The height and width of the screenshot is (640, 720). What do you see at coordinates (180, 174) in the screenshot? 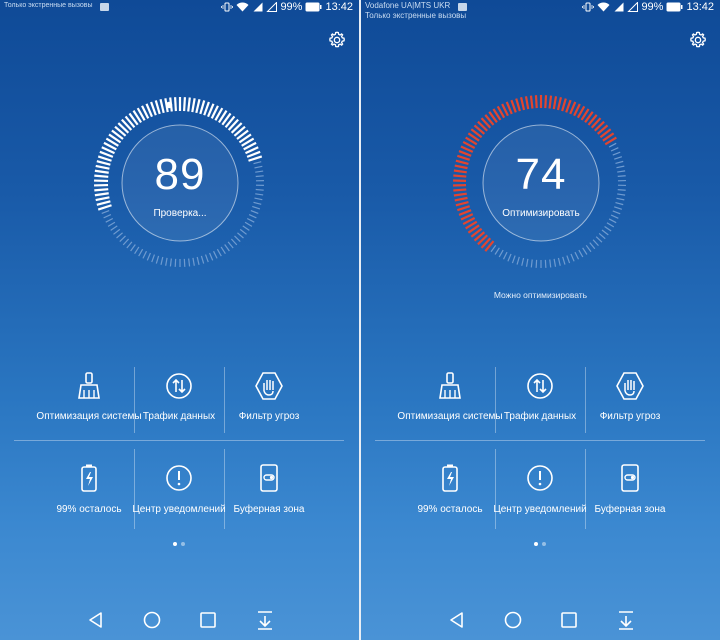
I see `security-score: 89` at bounding box center [180, 174].